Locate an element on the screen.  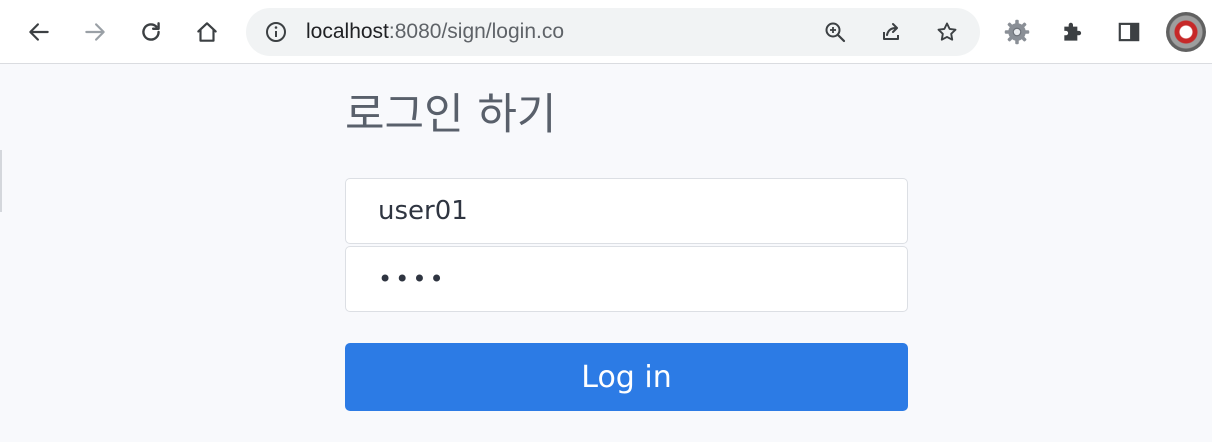
bookmark-button is located at coordinates (947, 32).